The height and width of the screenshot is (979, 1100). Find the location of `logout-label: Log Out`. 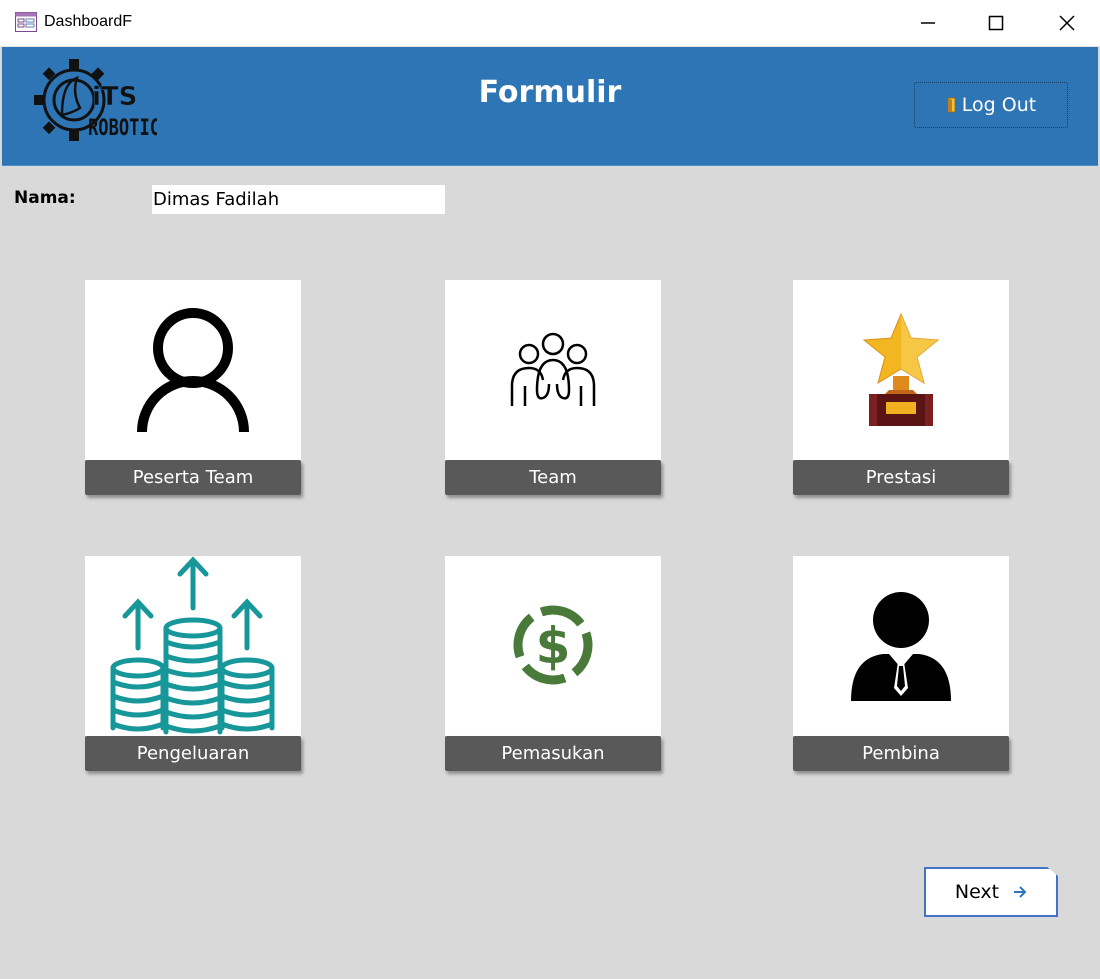

logout-label: Log Out is located at coordinates (999, 105).